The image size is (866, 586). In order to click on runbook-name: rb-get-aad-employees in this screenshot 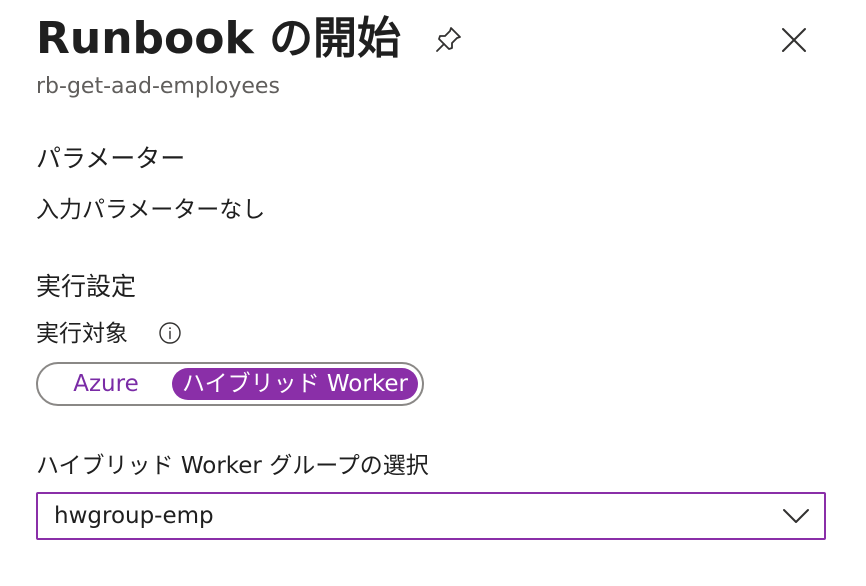, I will do `click(158, 86)`.